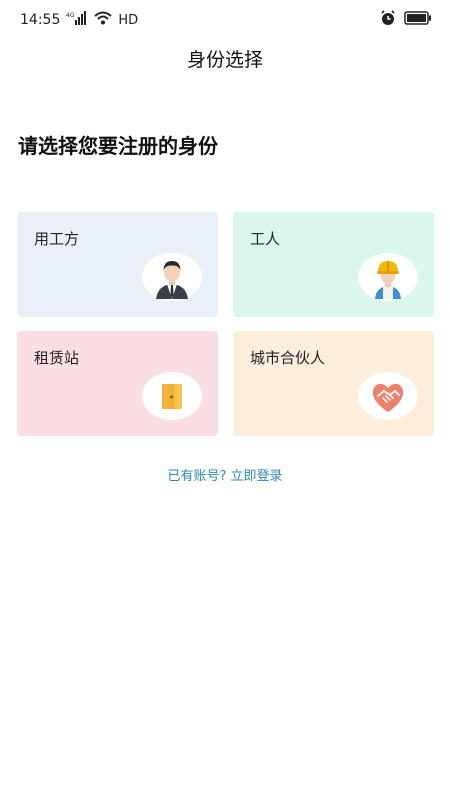  Describe the element at coordinates (40, 20) in the screenshot. I see `status-time: 14:55` at that location.